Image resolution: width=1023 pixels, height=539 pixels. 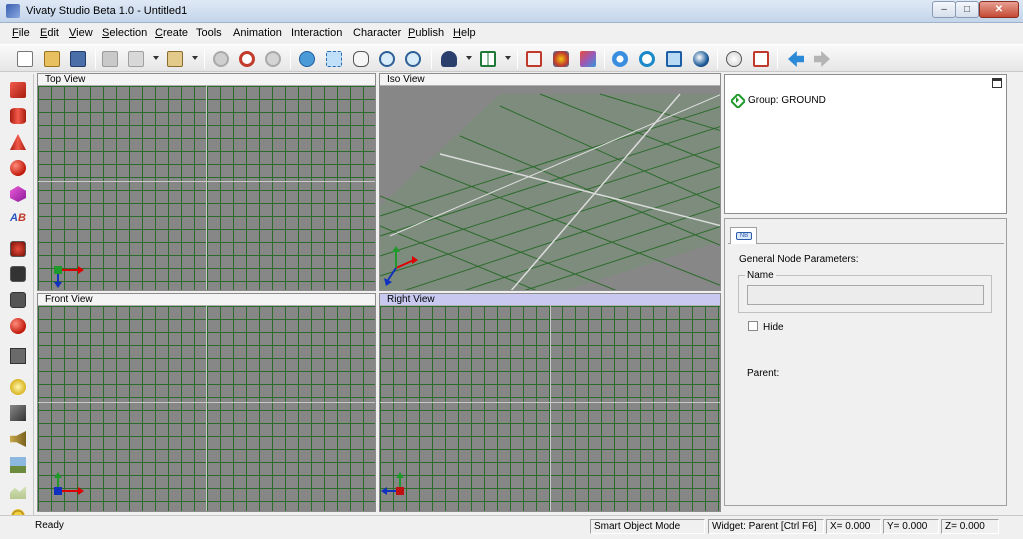 I want to click on tab-node: NB, so click(x=743, y=235).